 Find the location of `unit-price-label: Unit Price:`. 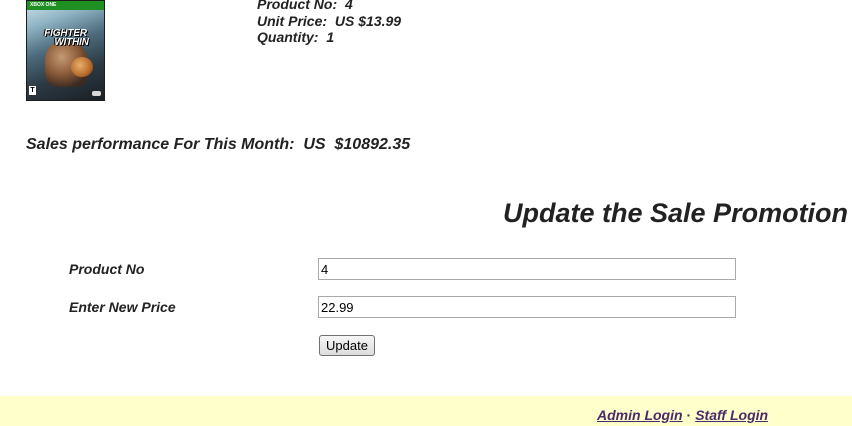

unit-price-label: Unit Price: is located at coordinates (292, 20).